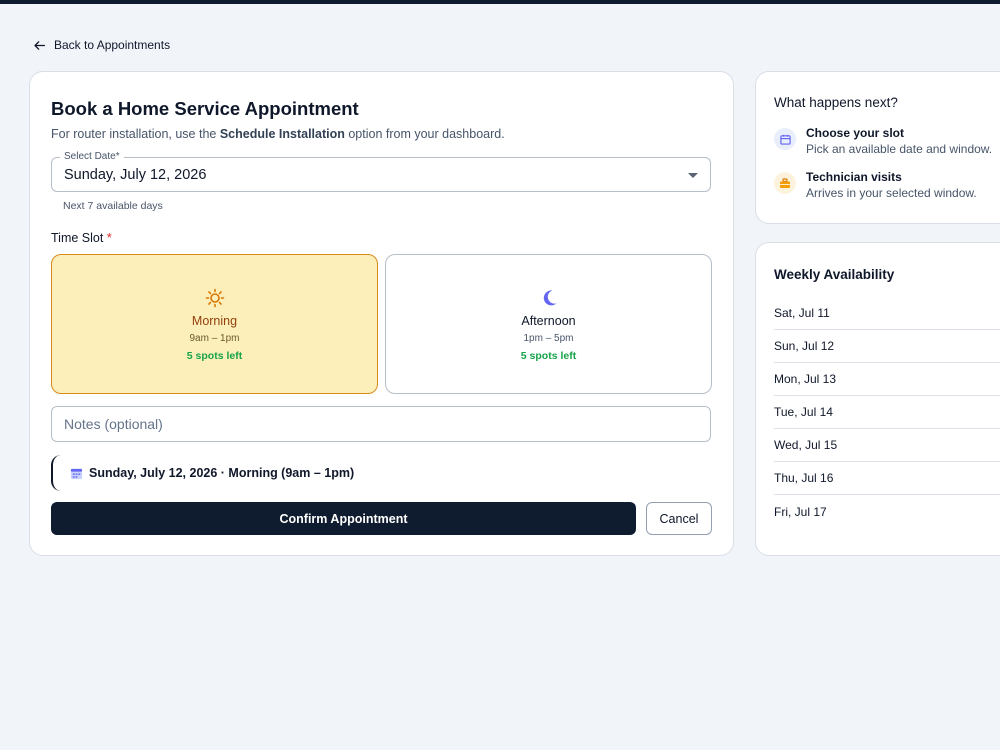 The image size is (1000, 750). Describe the element at coordinates (135, 175) in the screenshot. I see `date-select-value: Sunday, July 12, 2026` at that location.